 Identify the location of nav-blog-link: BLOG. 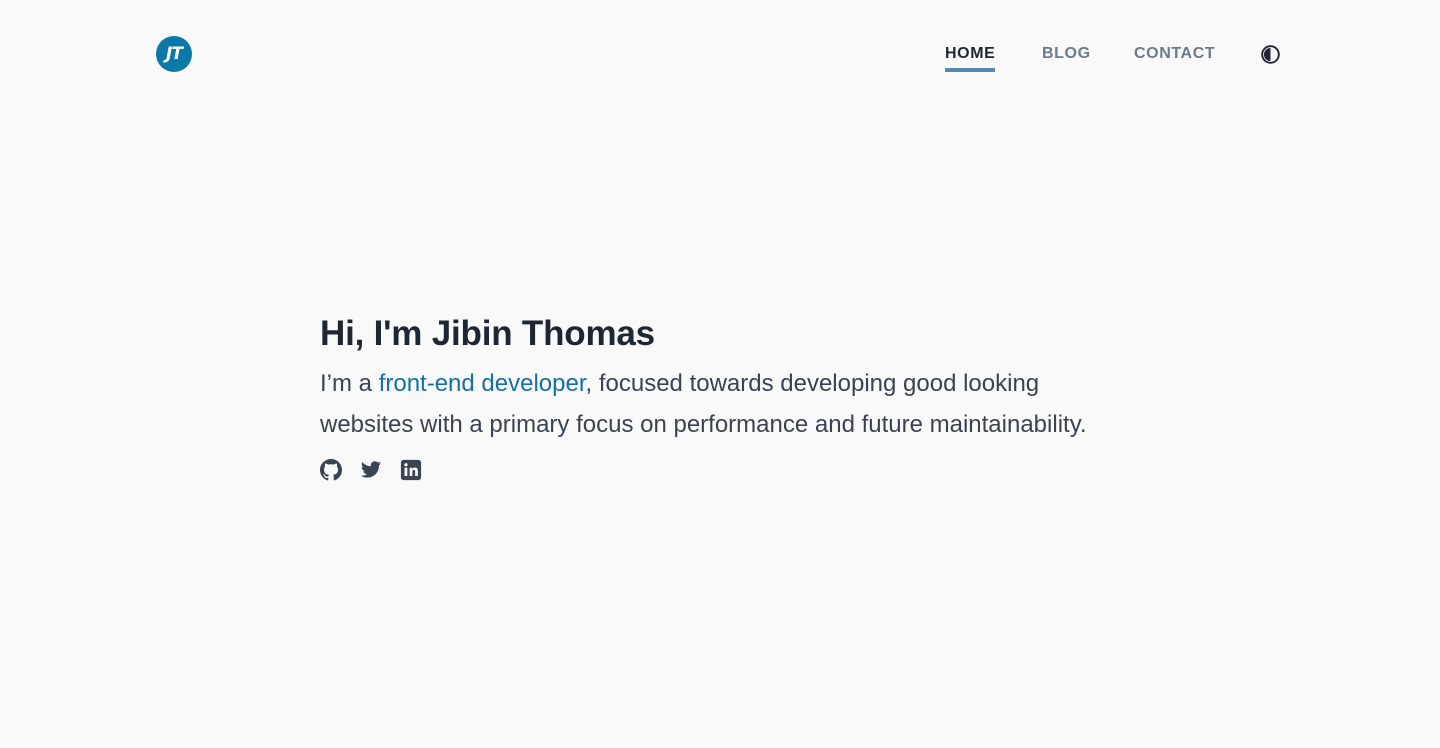
(1066, 56).